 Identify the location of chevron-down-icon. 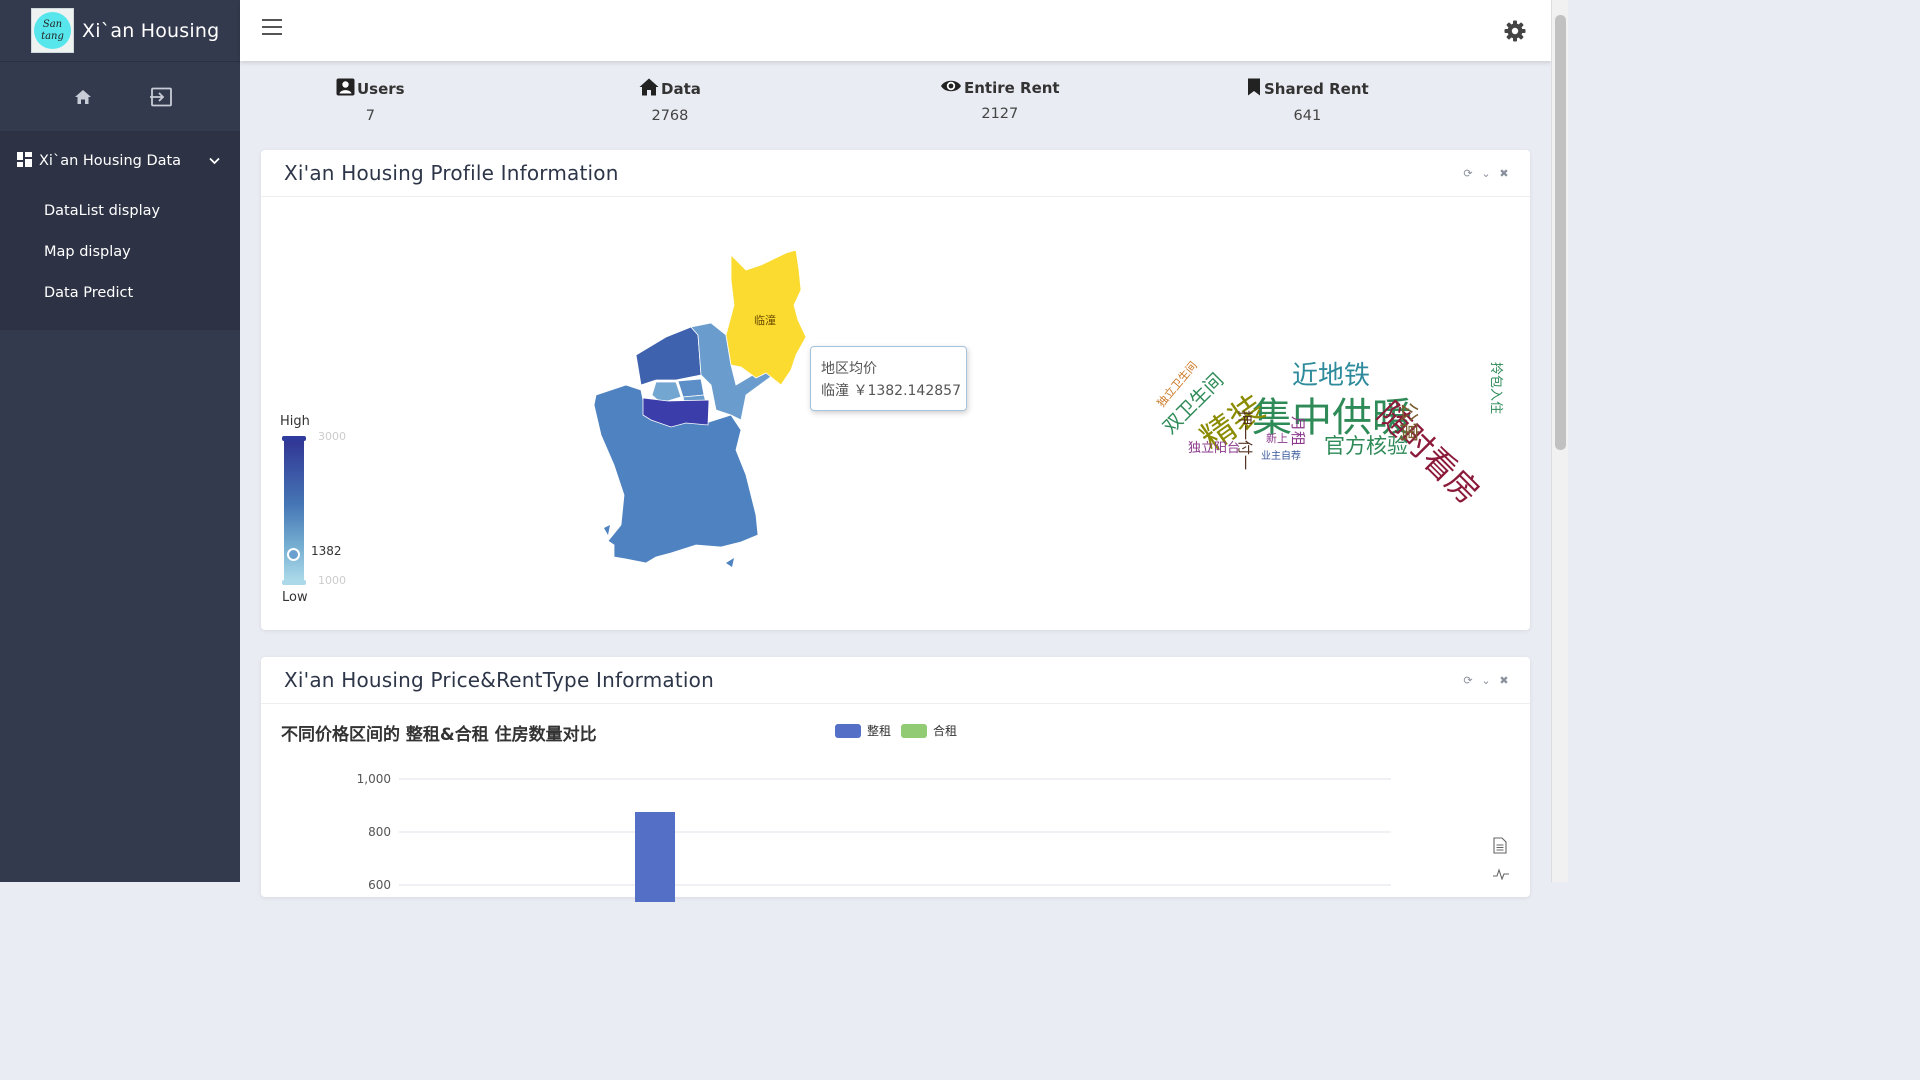
(214, 161).